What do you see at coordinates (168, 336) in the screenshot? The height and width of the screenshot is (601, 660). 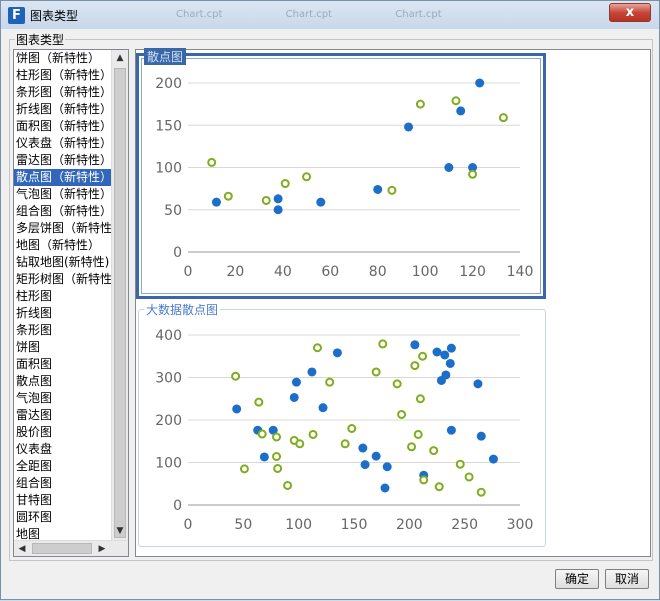 I see `y-tick-label: 400` at bounding box center [168, 336].